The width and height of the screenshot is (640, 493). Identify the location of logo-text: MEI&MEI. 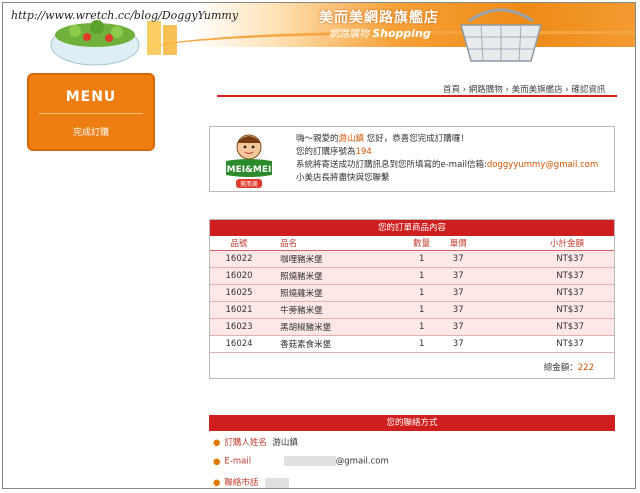
(249, 170).